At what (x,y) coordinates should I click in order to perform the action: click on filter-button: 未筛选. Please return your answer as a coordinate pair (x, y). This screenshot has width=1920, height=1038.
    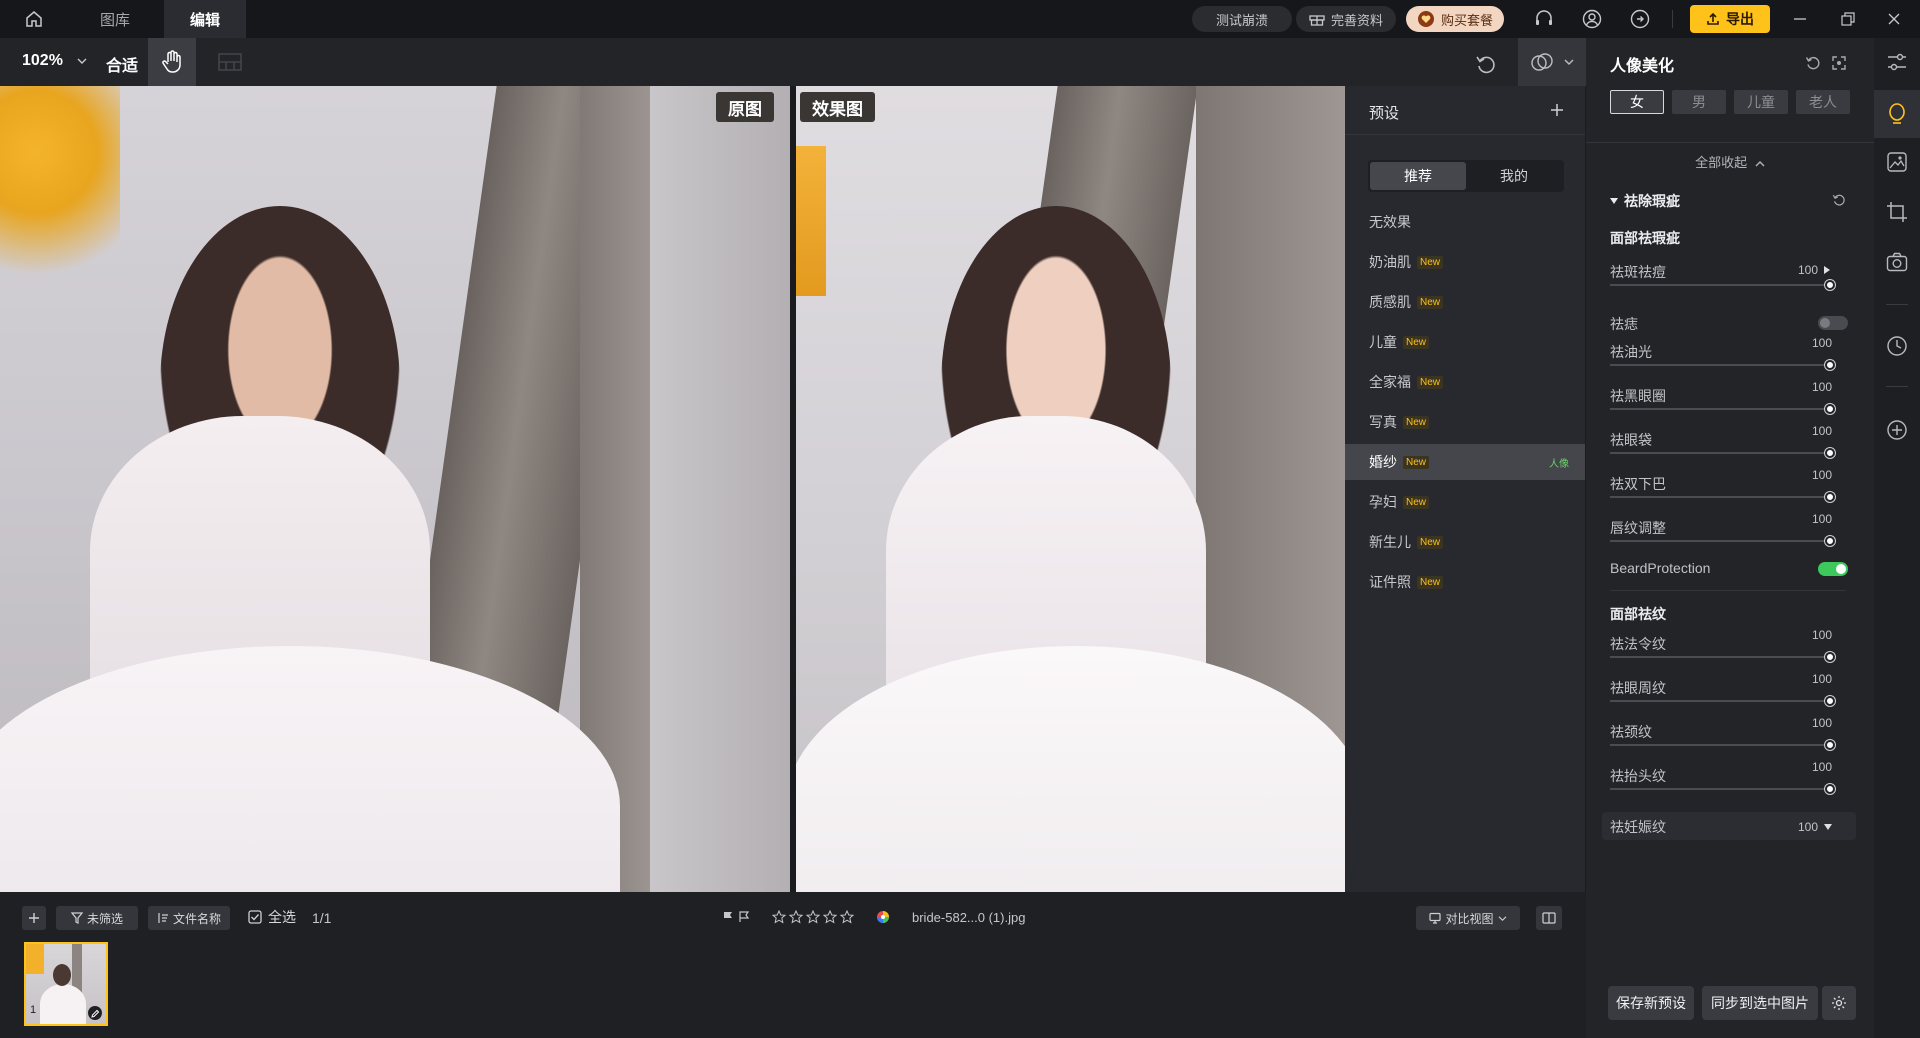
    Looking at the image, I should click on (97, 918).